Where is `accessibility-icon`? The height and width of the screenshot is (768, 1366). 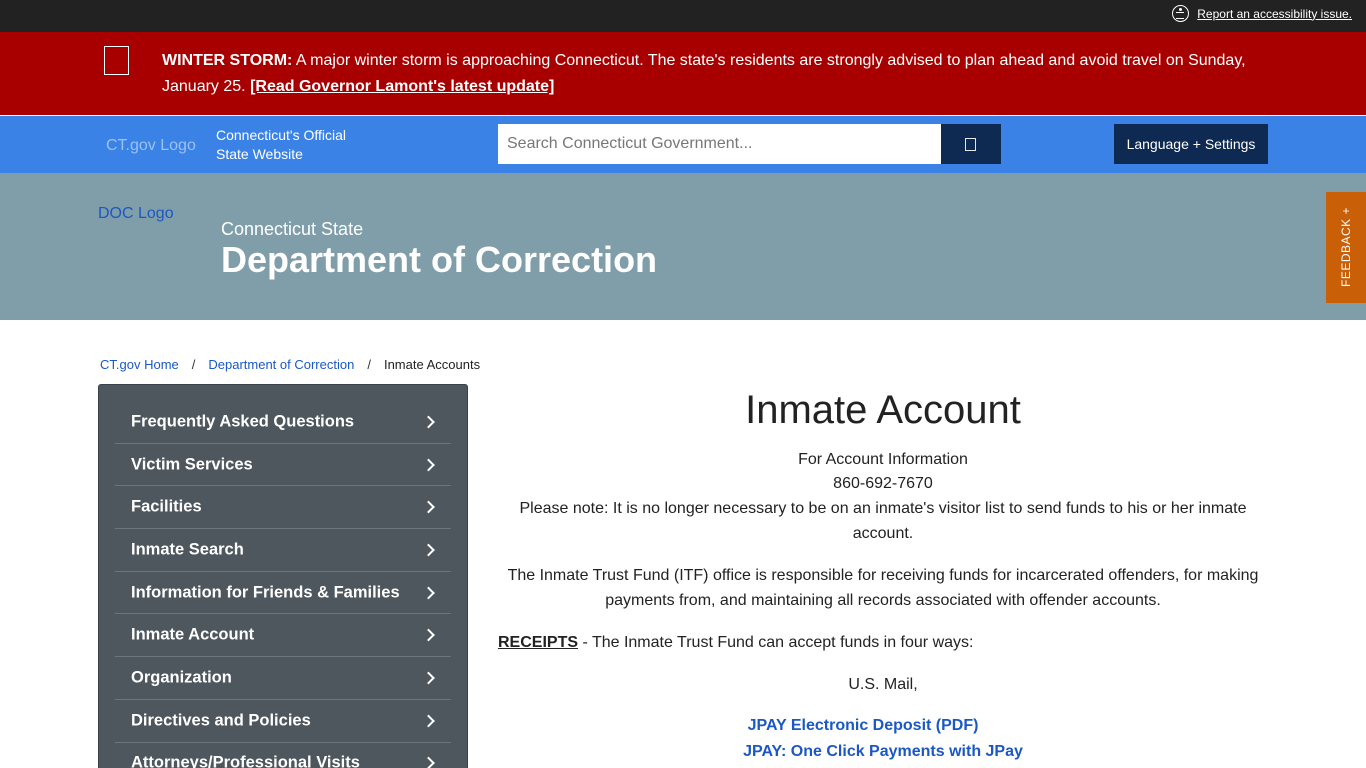
accessibility-icon is located at coordinates (1181, 13).